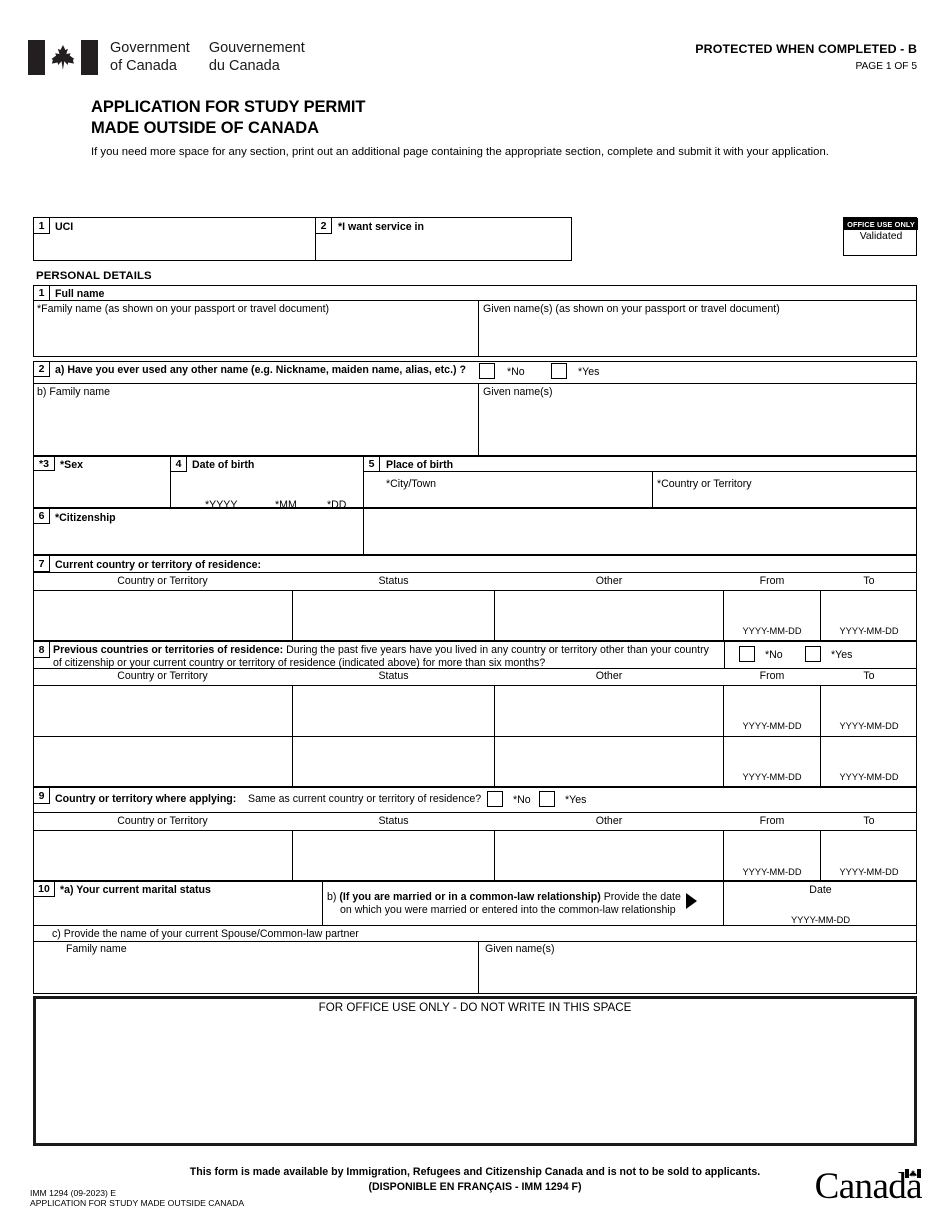  Describe the element at coordinates (475, 590) in the screenshot. I see `field-7-header-divider` at that location.